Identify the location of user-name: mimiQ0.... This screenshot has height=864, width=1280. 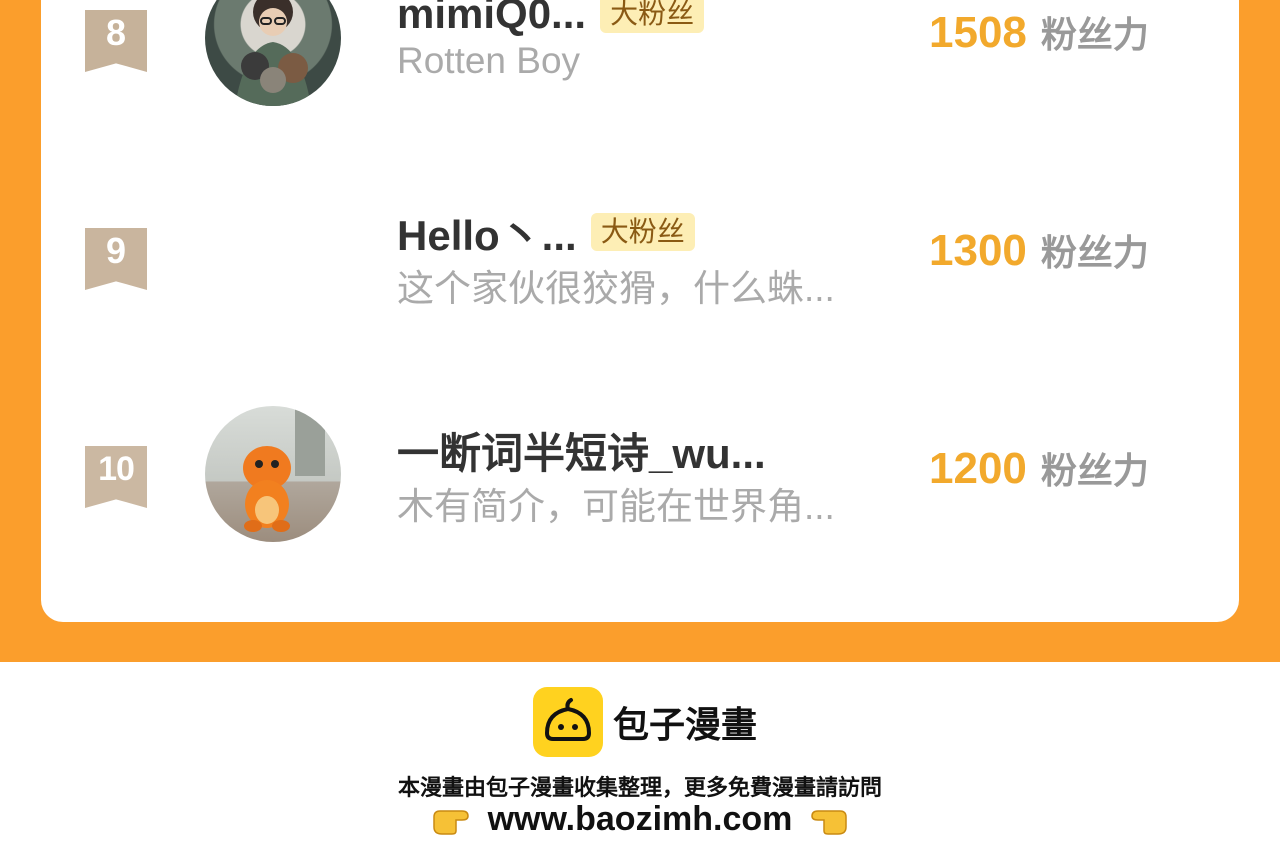
(491, 19).